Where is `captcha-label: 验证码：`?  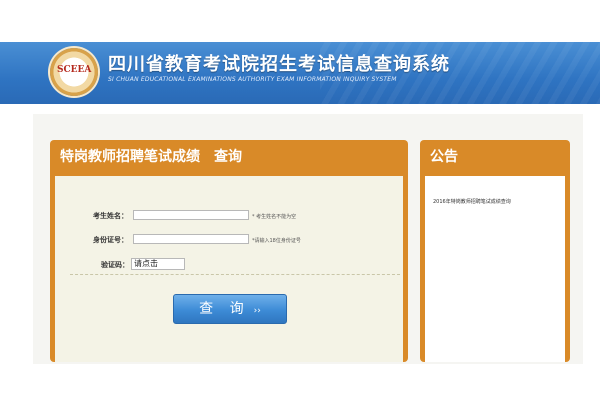 captcha-label: 验证码： is located at coordinates (115, 265).